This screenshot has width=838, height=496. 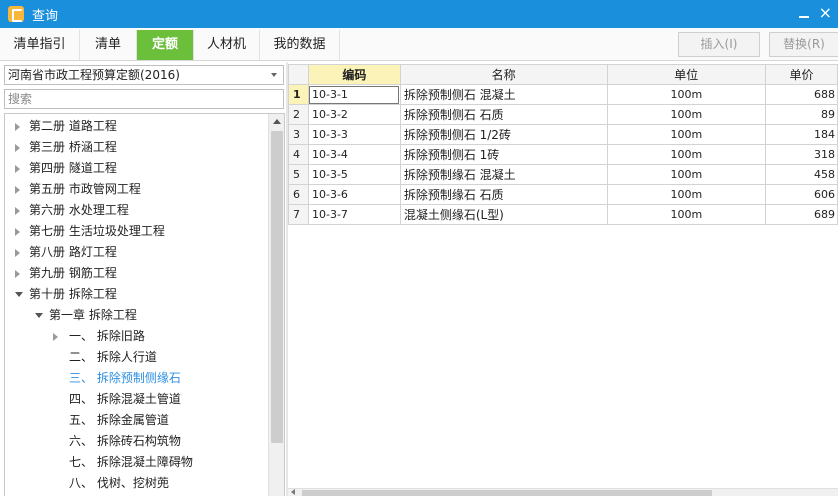 What do you see at coordinates (165, 45) in the screenshot?
I see `tab-quota: 定额` at bounding box center [165, 45].